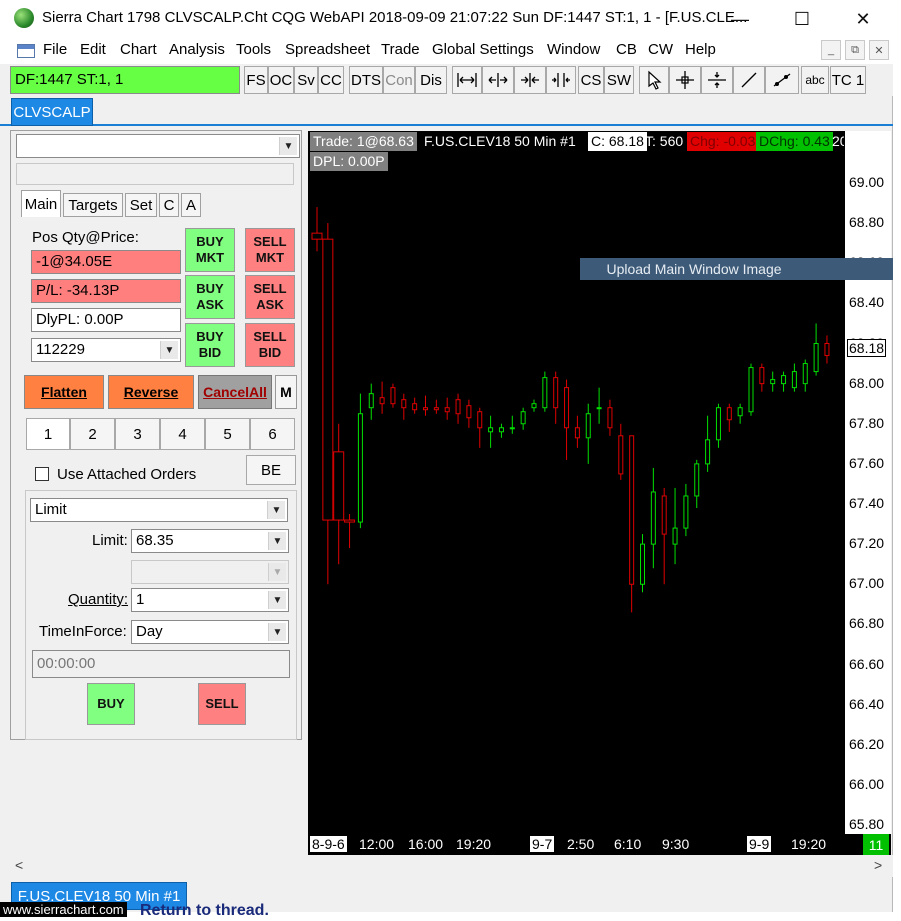 The width and height of the screenshot is (901, 921). I want to click on crosshair-tool-icon, so click(685, 80).